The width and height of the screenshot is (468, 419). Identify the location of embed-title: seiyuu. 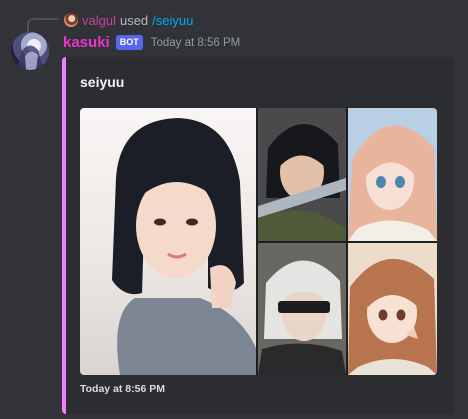
(102, 82).